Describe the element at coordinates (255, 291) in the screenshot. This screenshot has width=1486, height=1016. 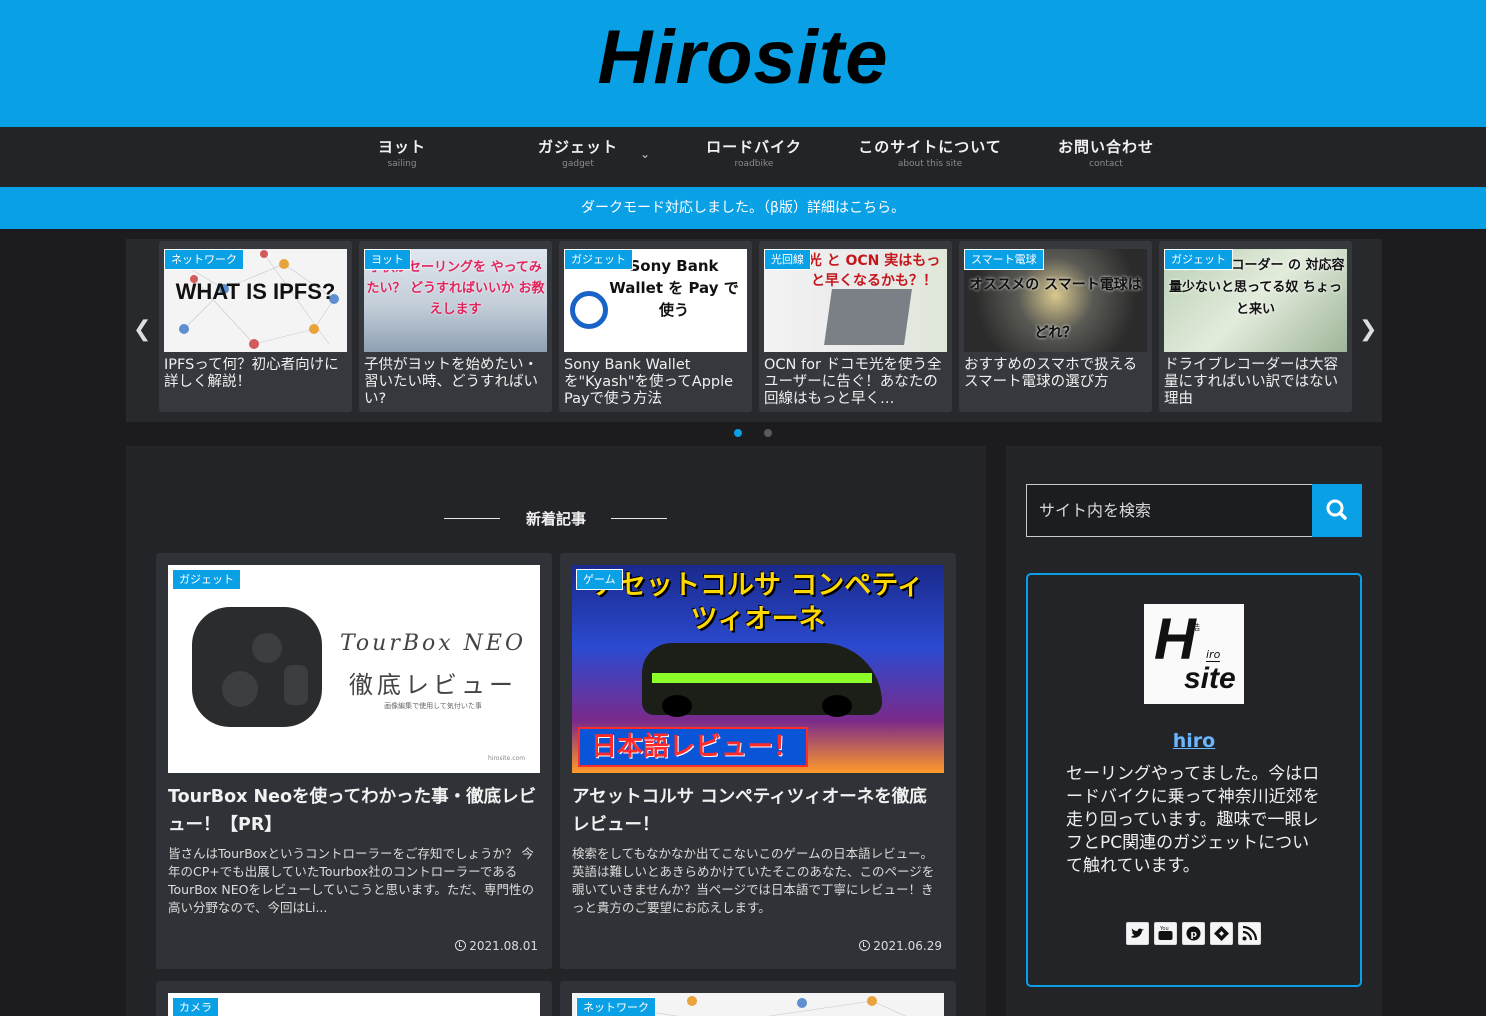
I see `slide-thumb-text: WHAT IS IPFS?` at that location.